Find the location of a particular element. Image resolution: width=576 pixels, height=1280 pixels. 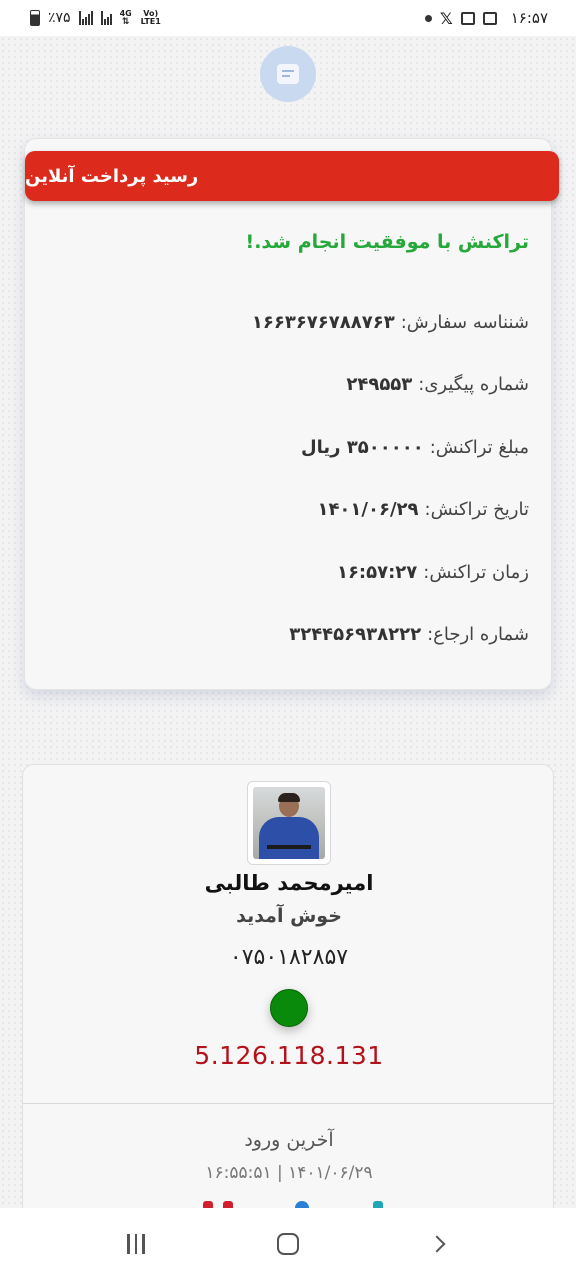

ip-address: 5.126.118.131 is located at coordinates (289, 1055).